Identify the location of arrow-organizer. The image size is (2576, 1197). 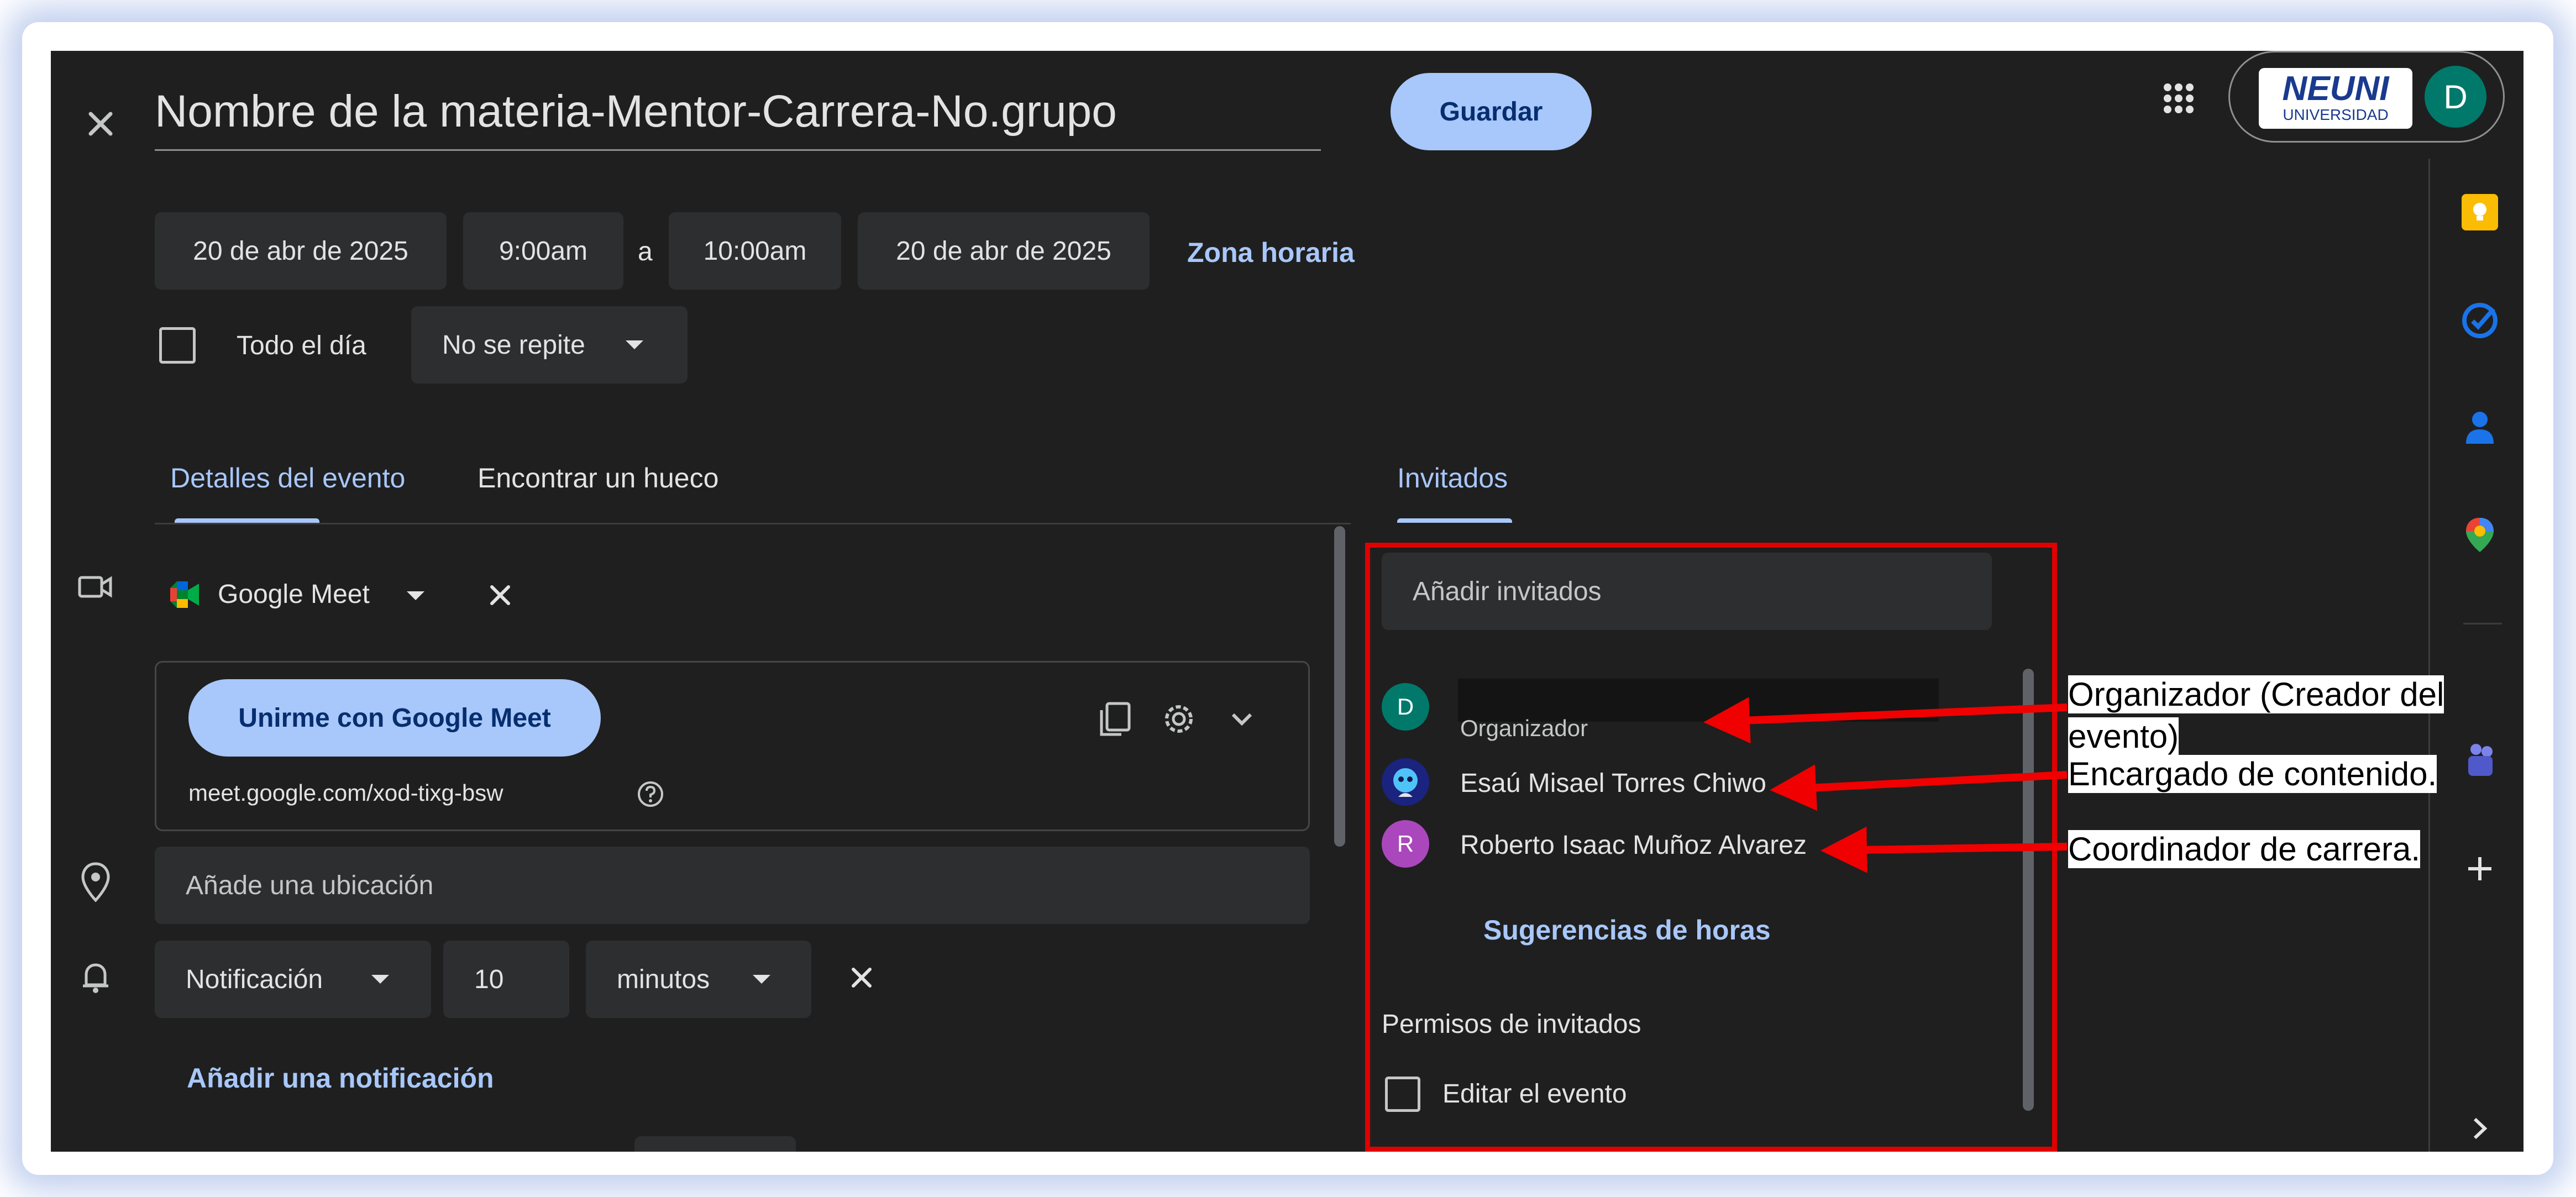
(1885, 721).